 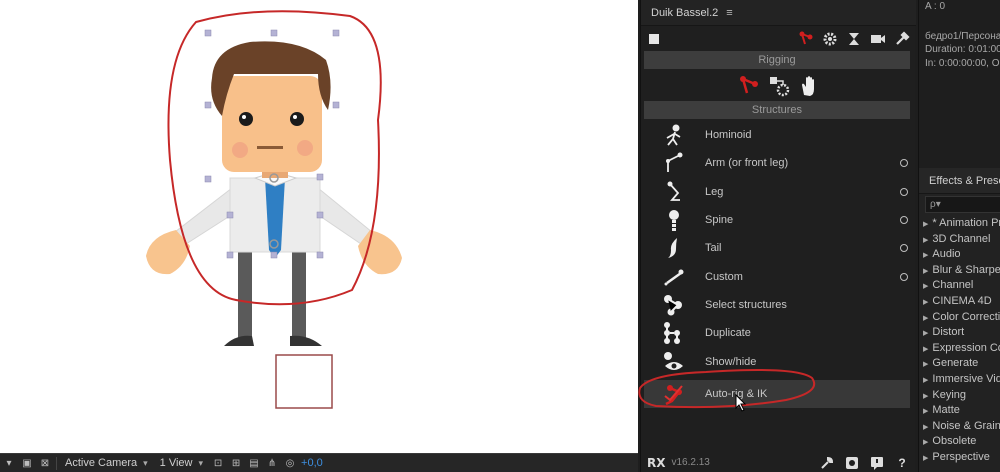 I want to click on effects-category: ▶ Audio, so click(x=959, y=255).